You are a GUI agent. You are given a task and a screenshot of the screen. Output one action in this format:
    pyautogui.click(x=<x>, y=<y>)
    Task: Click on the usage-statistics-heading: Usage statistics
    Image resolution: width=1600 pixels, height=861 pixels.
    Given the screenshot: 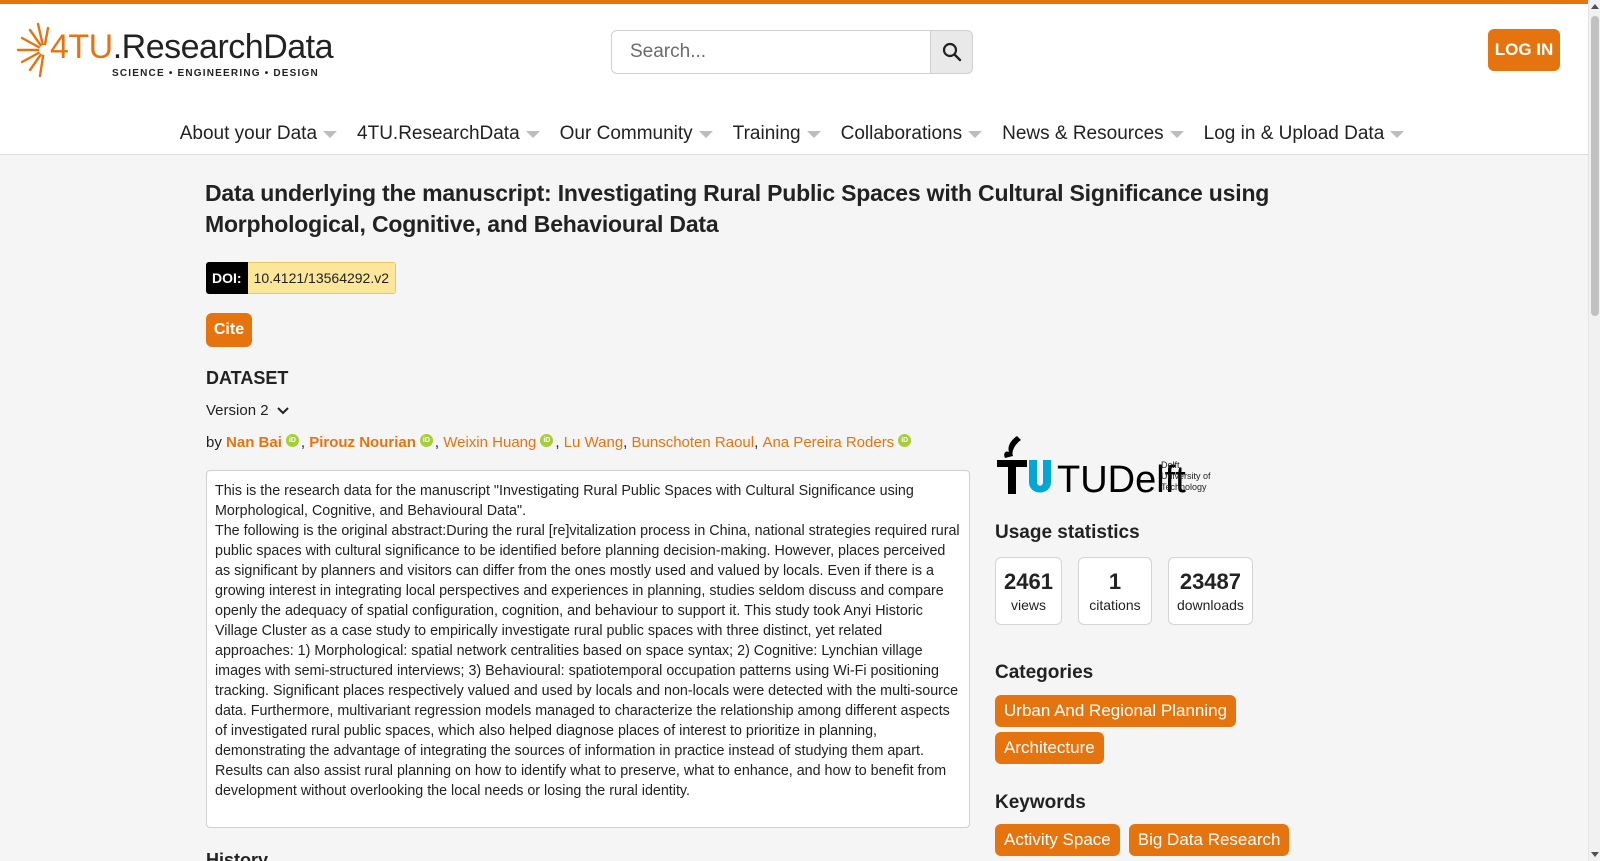 What is the action you would take?
    pyautogui.click(x=1067, y=532)
    